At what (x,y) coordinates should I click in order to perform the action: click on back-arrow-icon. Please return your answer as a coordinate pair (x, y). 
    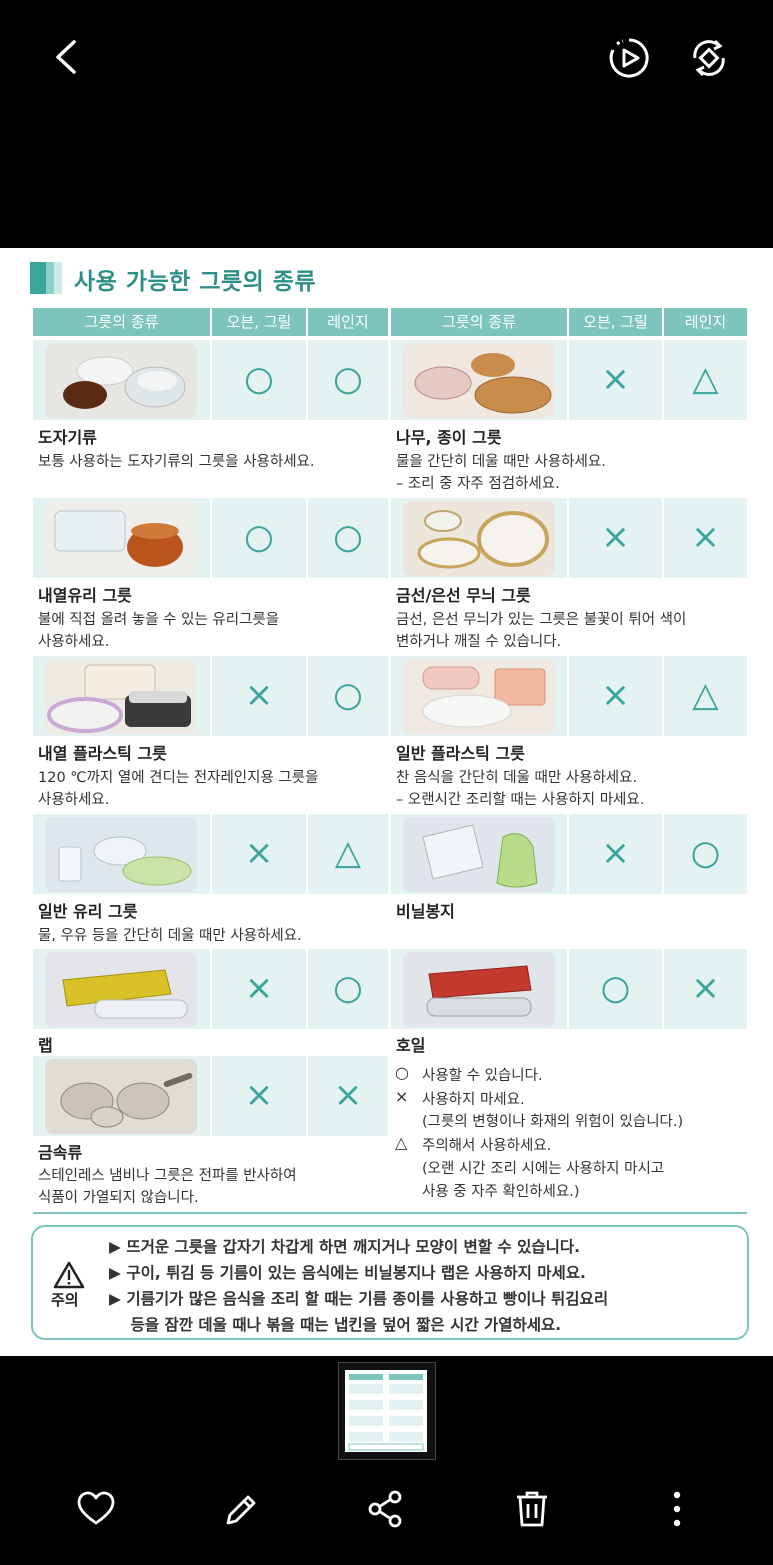
    Looking at the image, I should click on (67, 57).